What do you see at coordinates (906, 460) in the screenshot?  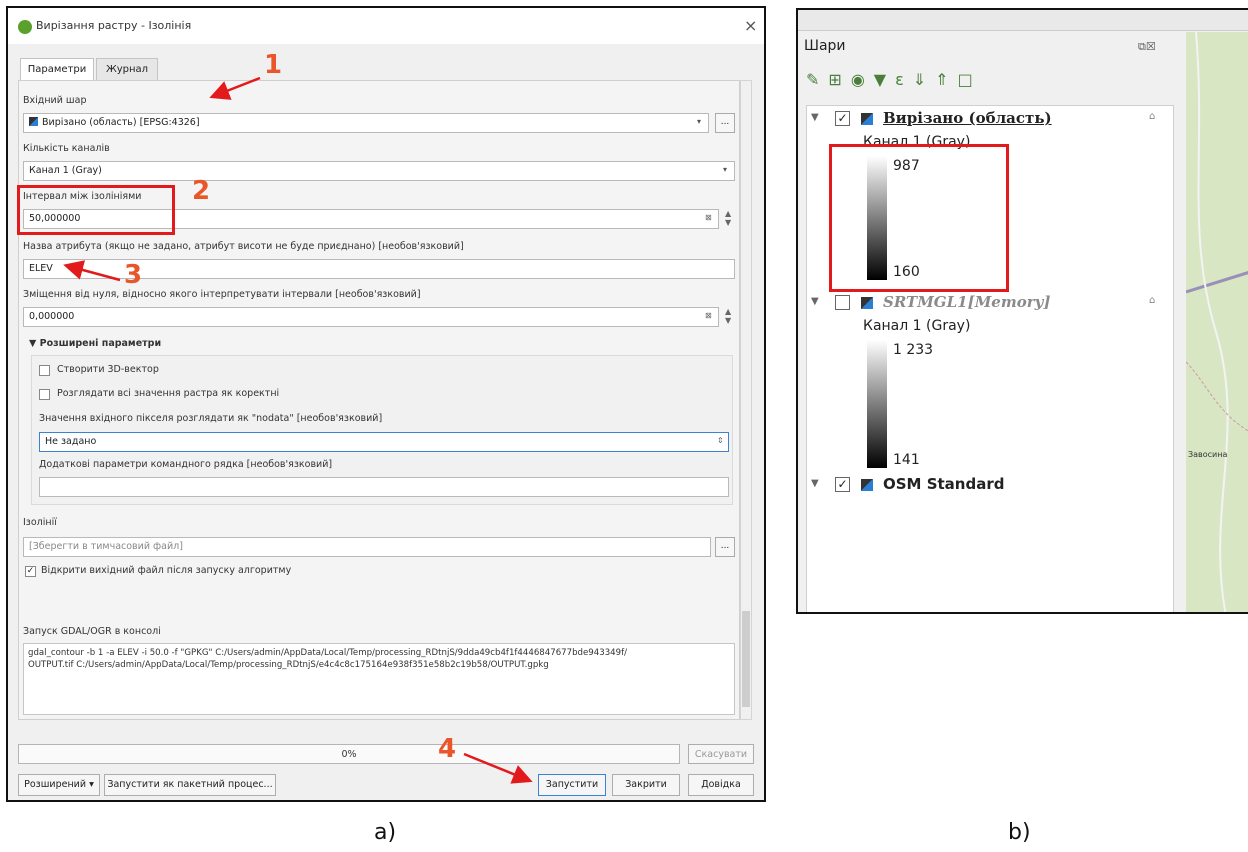 I see `layer-2-min: 141` at bounding box center [906, 460].